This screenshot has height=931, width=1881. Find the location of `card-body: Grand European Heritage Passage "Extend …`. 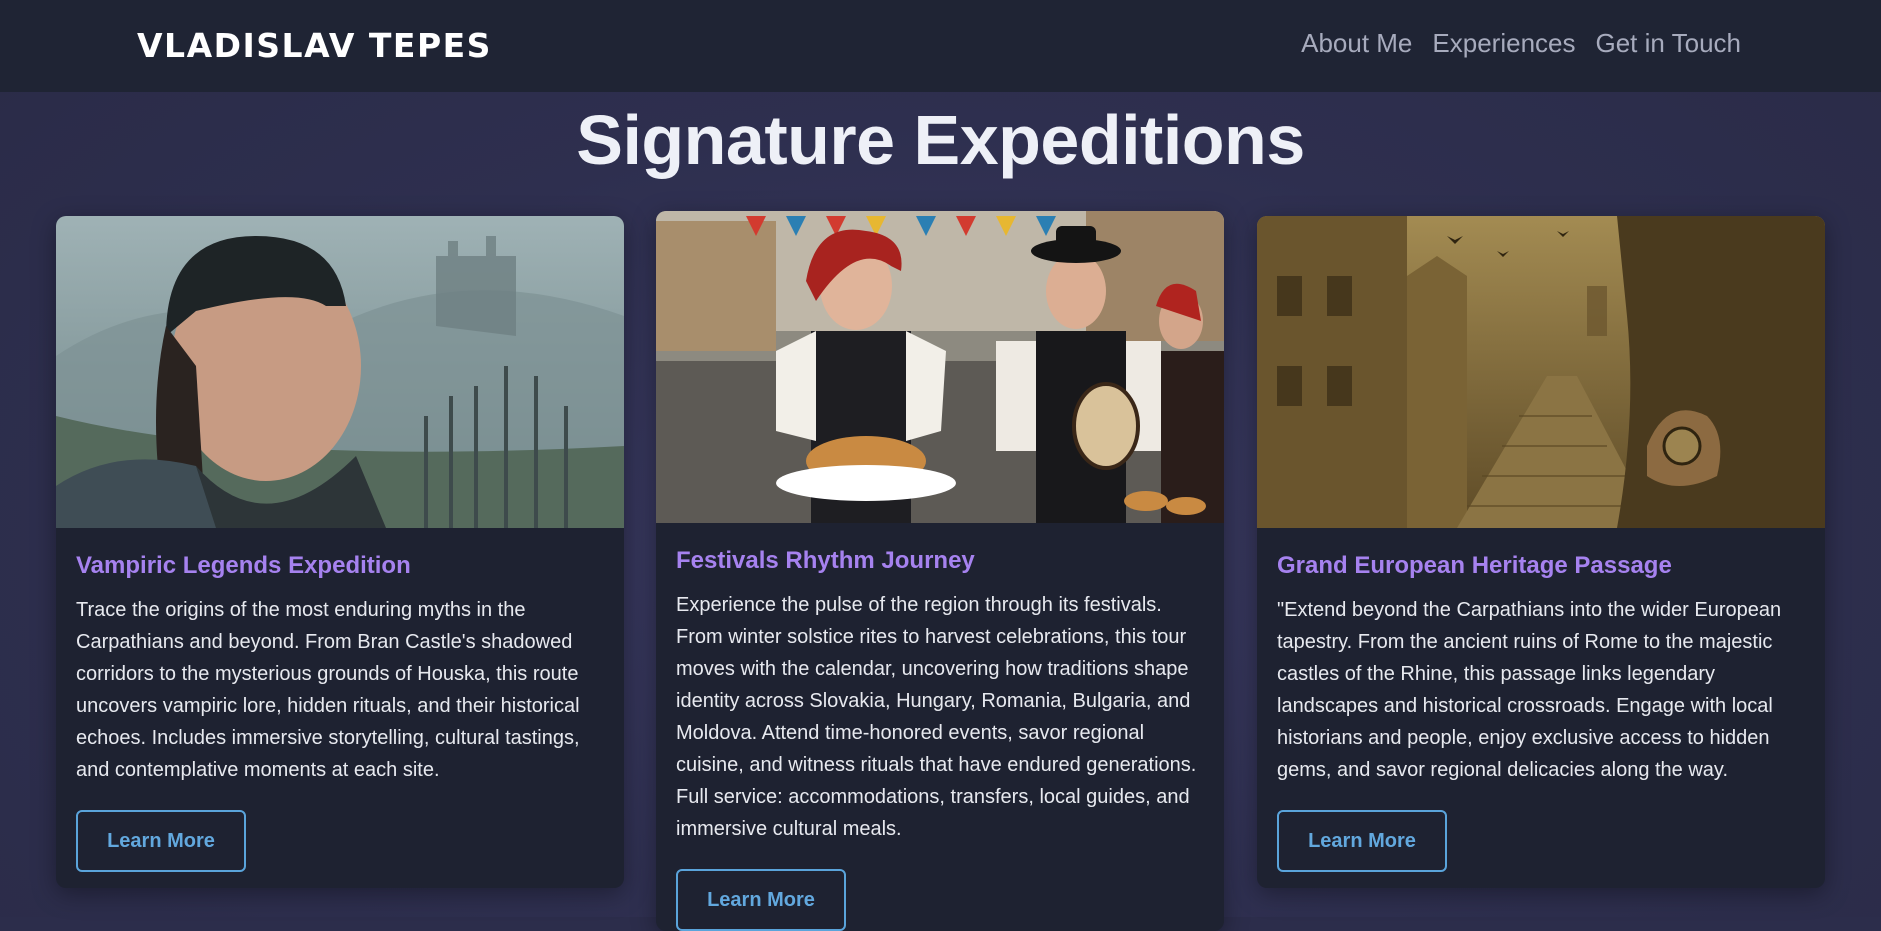

card-body: Grand European Heritage Passage "Extend … is located at coordinates (1541, 700).